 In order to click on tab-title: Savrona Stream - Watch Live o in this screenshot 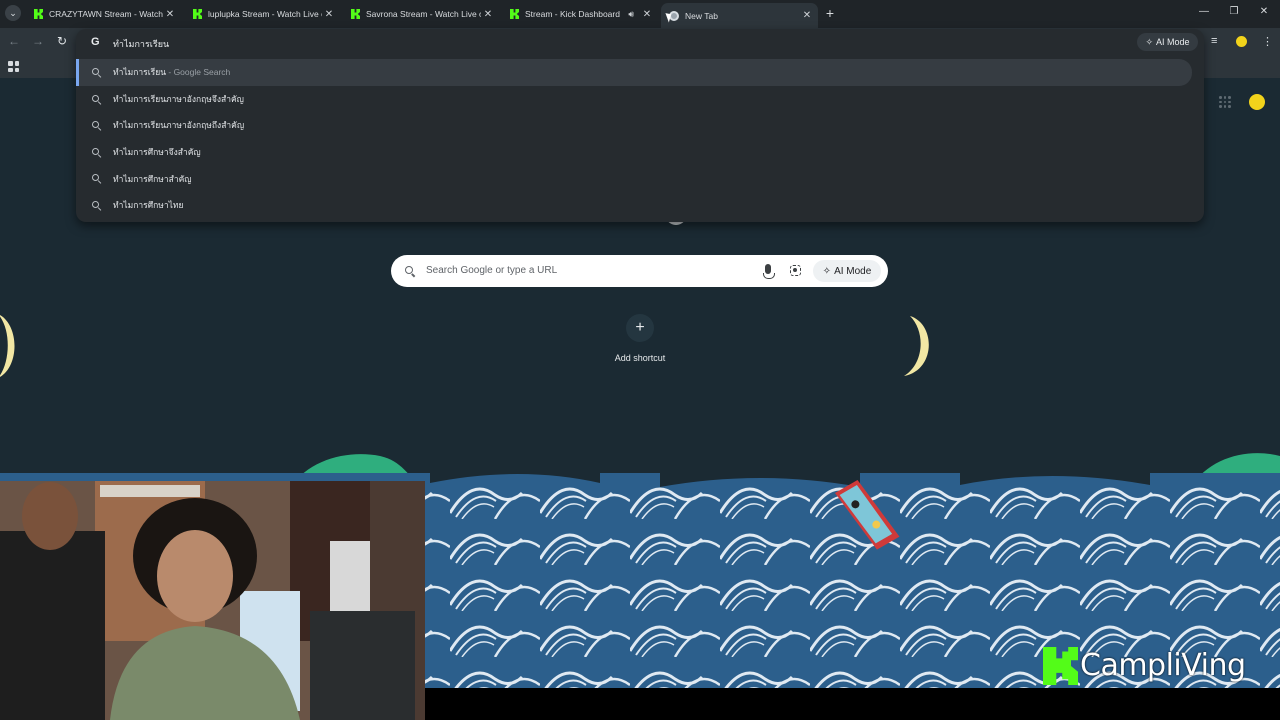, I will do `click(423, 14)`.